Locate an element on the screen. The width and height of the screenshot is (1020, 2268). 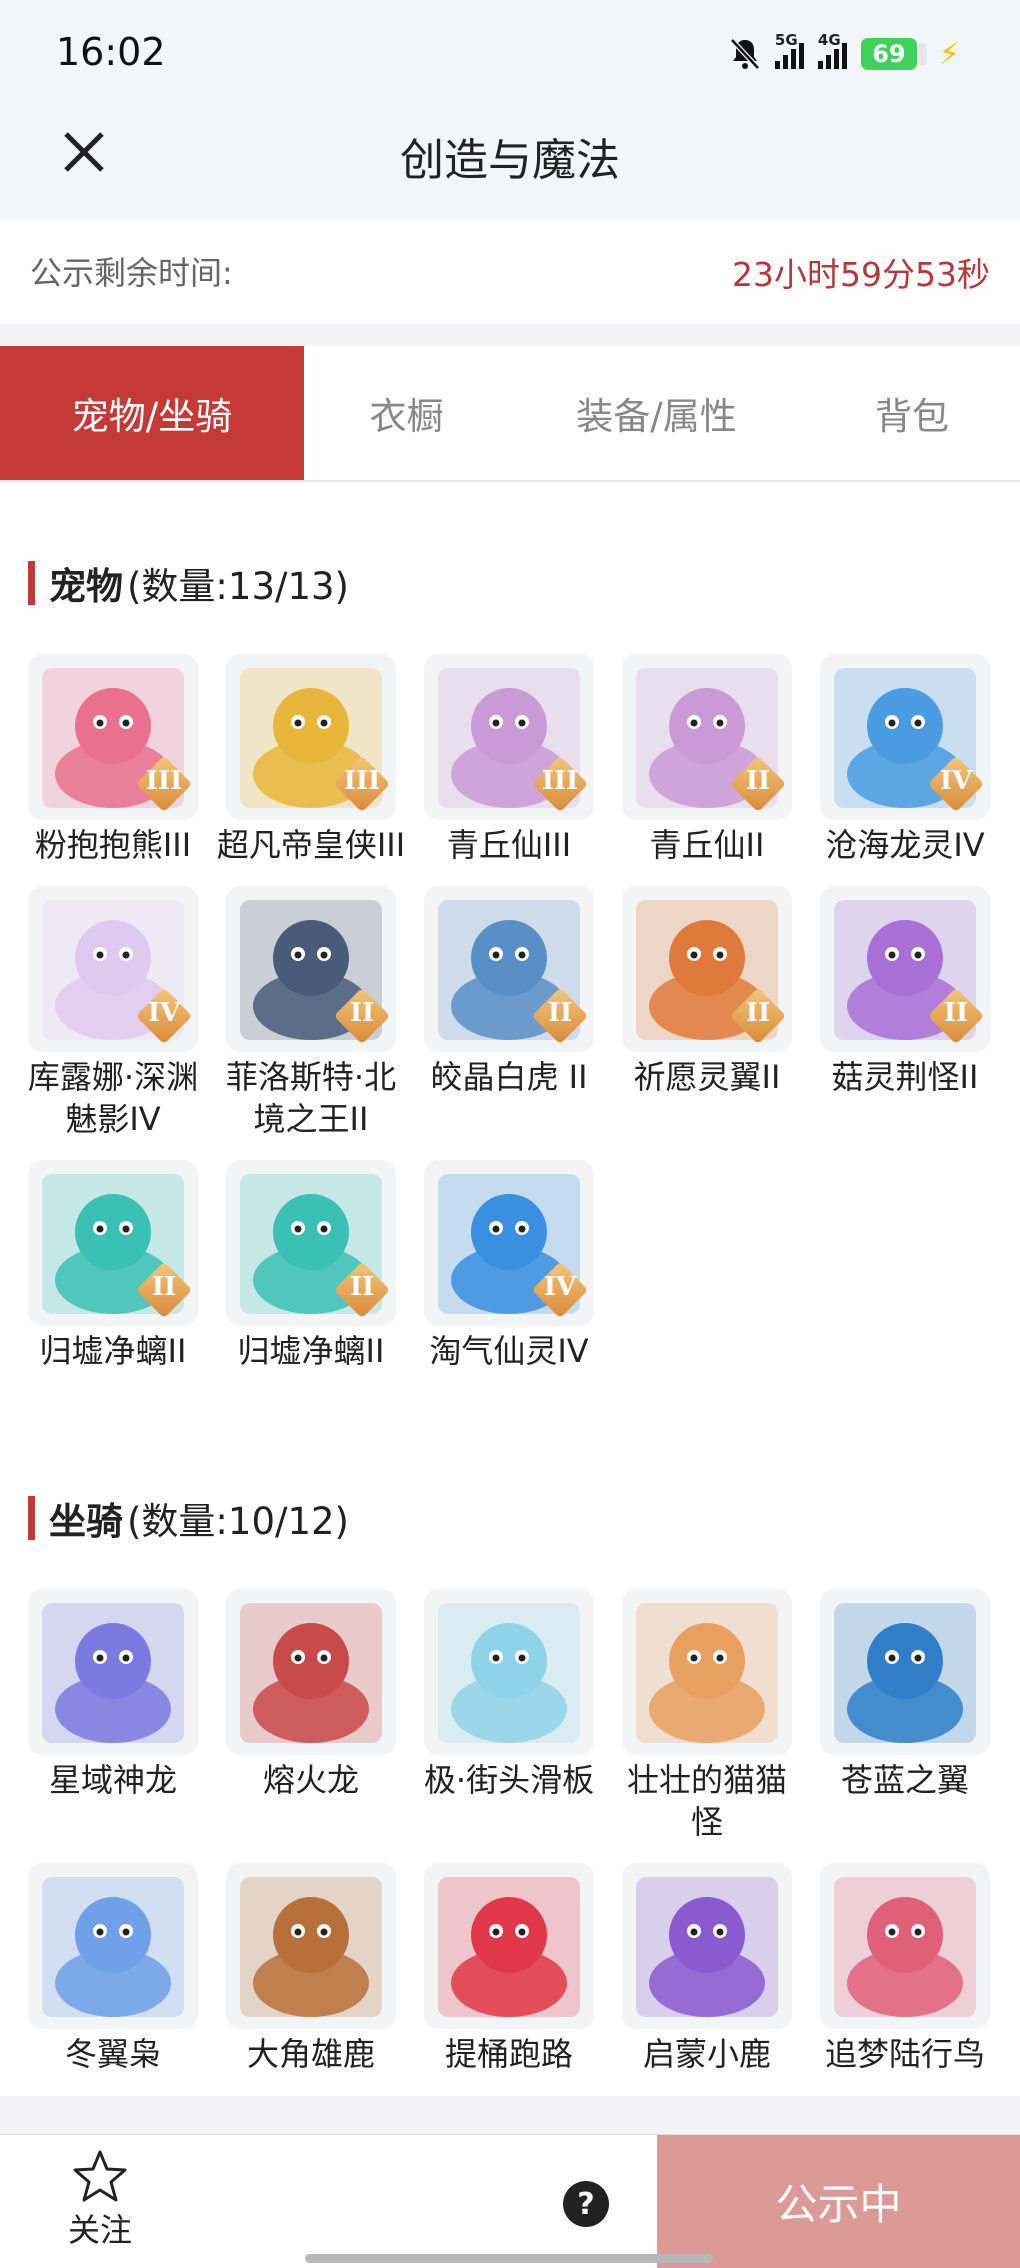
pets-name: 皎晶白虎 II is located at coordinates (509, 1077).